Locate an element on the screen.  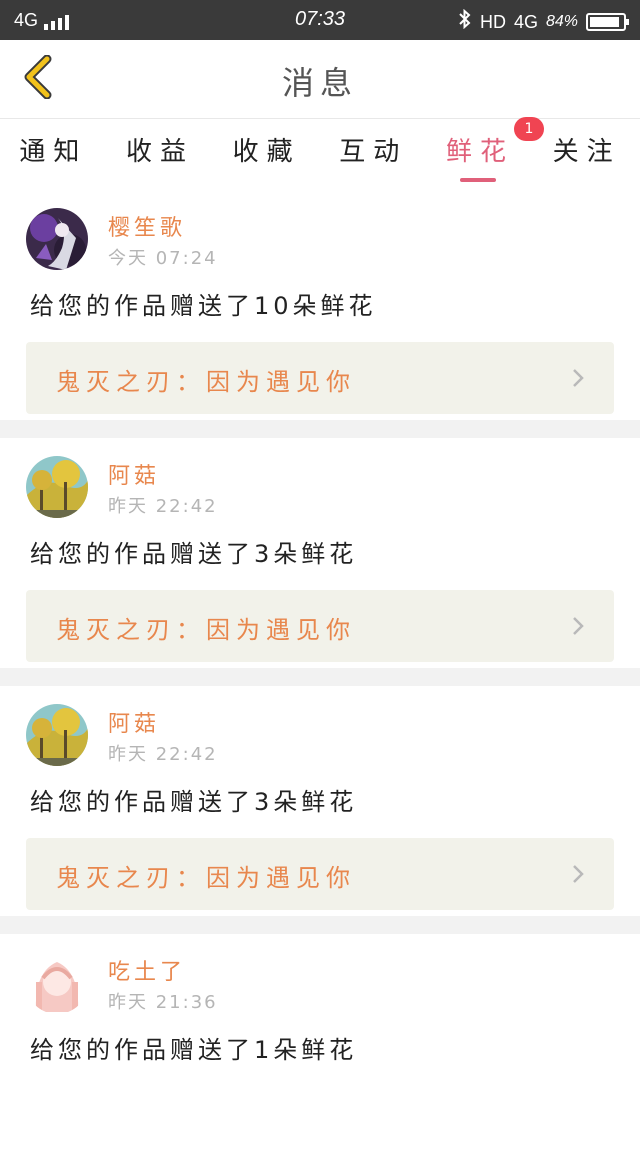
status-bar: 4G 07:33 HD 4G 84% is located at coordinates (320, 20).